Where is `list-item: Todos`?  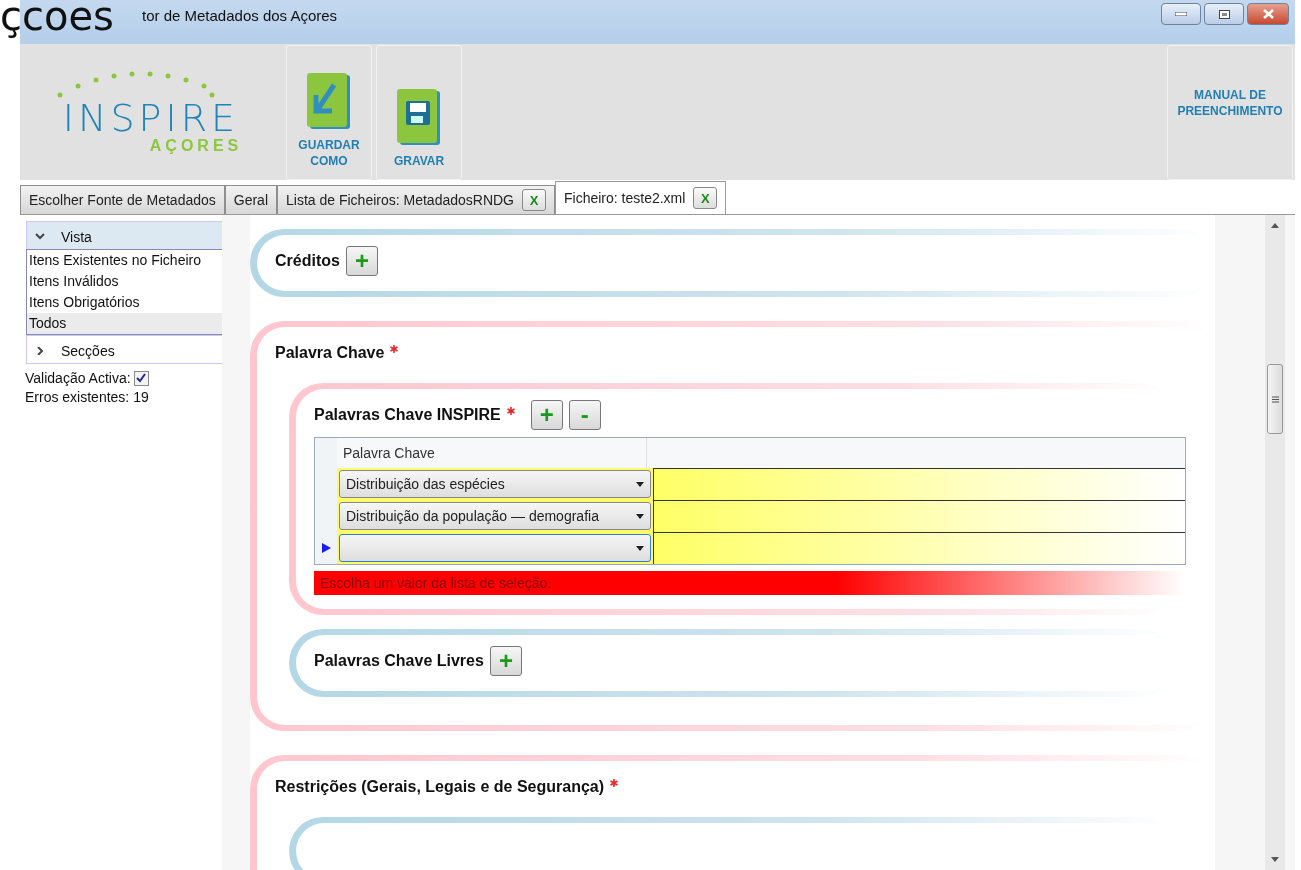
list-item: Todos is located at coordinates (125, 323).